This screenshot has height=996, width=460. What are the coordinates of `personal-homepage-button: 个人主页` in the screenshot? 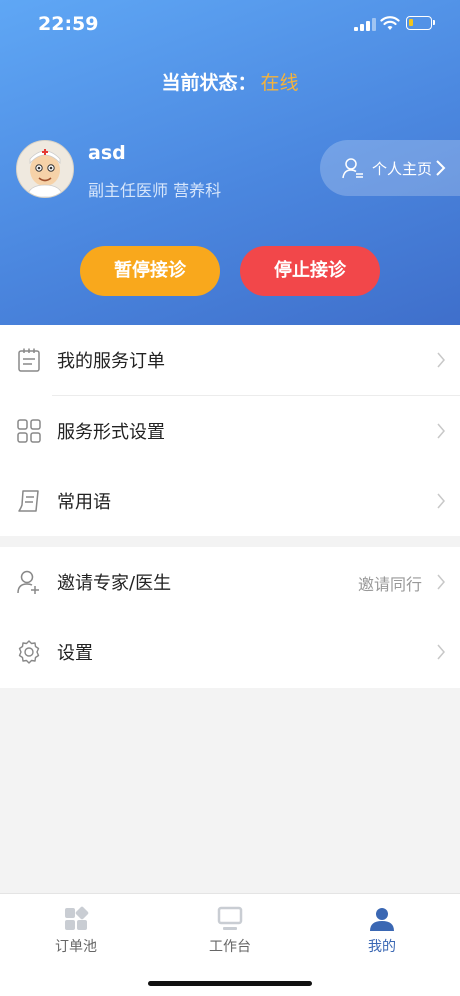 It's located at (390, 168).